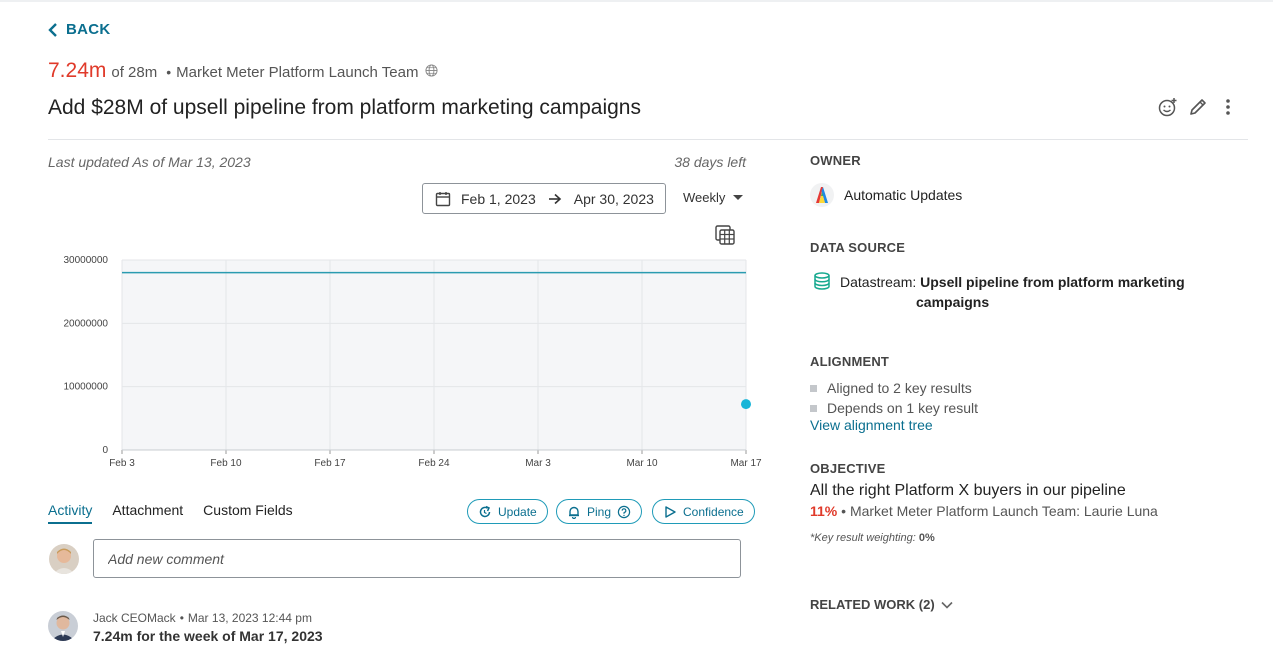 Image resolution: width=1273 pixels, height=672 pixels. Describe the element at coordinates (443, 198) in the screenshot. I see `calendar-icon` at that location.